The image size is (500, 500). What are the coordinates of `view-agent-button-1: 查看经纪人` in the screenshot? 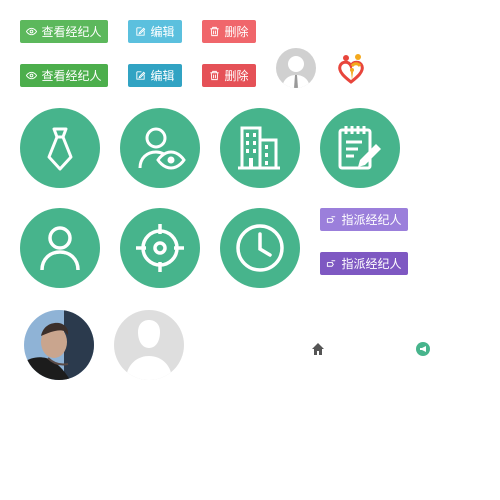 It's located at (64, 31).